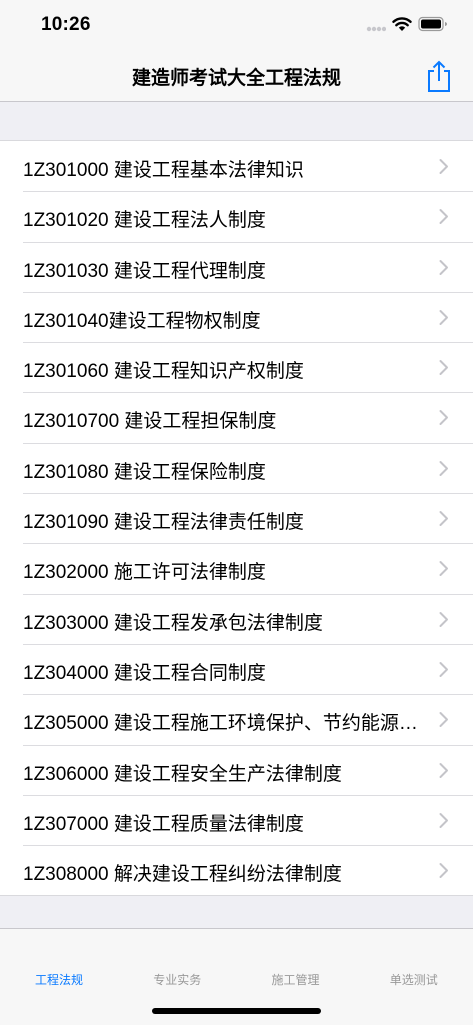 The image size is (473, 1025). I want to click on list-item-label: 1Z301040建设工程物权制度, so click(142, 321).